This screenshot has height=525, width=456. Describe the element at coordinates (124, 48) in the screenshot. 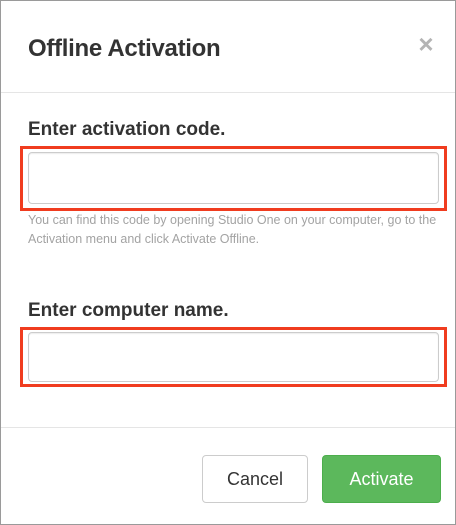

I see `dialog-title: Offline Activation` at that location.